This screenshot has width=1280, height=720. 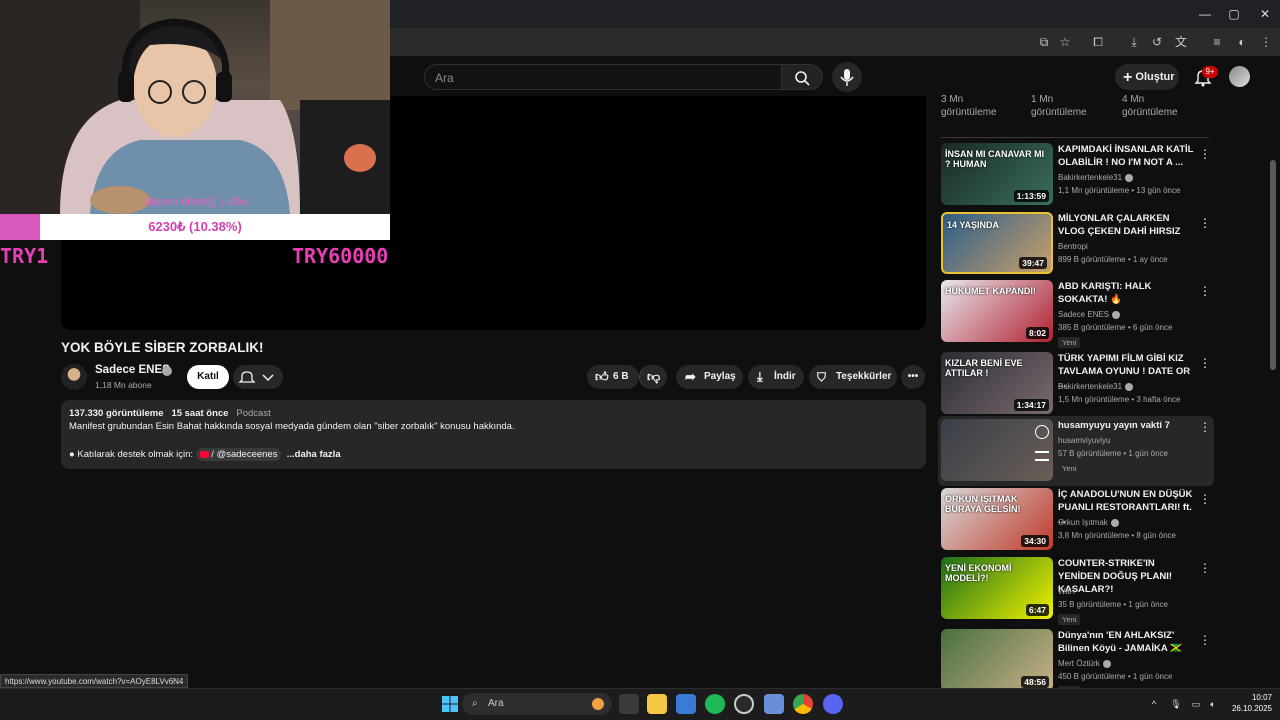 I want to click on channel-name: WaiT, so click(x=1067, y=591).